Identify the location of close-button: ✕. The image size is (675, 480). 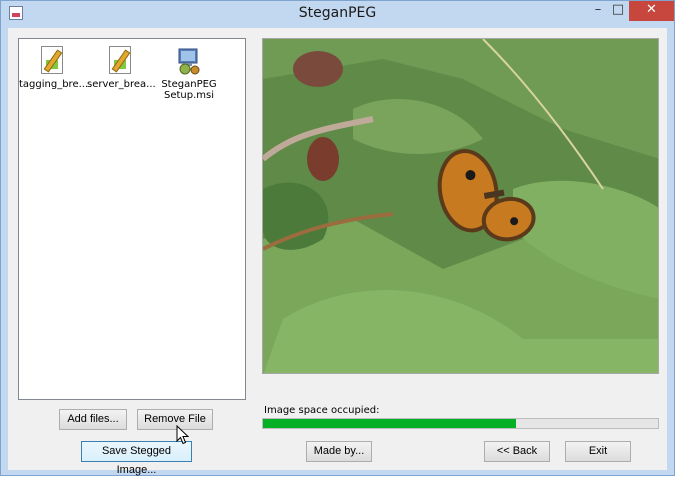
(651, 11).